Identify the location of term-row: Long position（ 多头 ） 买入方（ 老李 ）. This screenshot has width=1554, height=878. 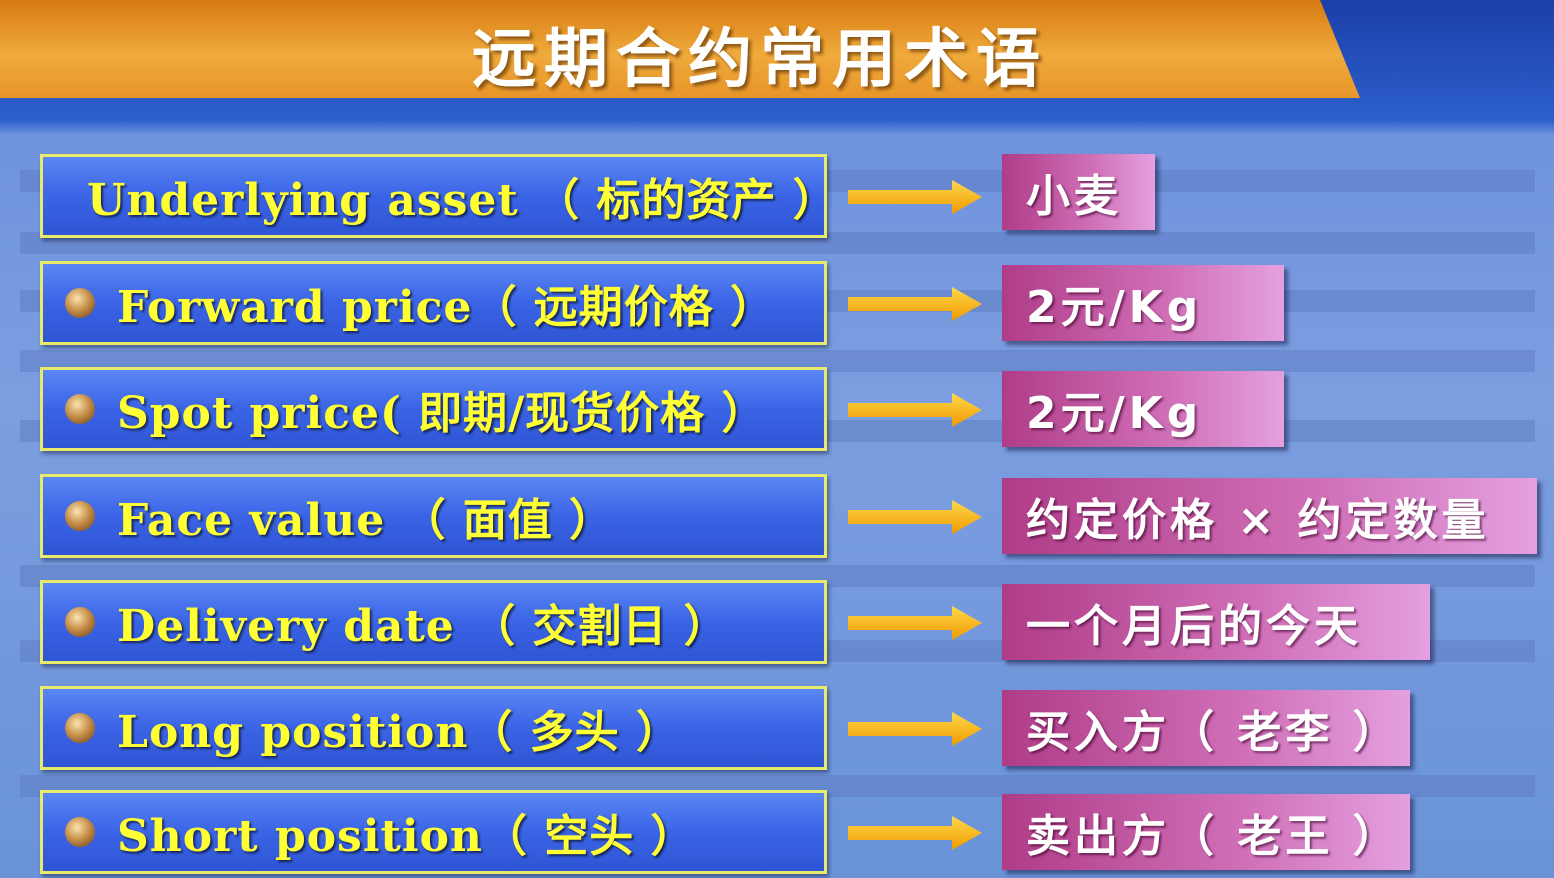
(777, 728).